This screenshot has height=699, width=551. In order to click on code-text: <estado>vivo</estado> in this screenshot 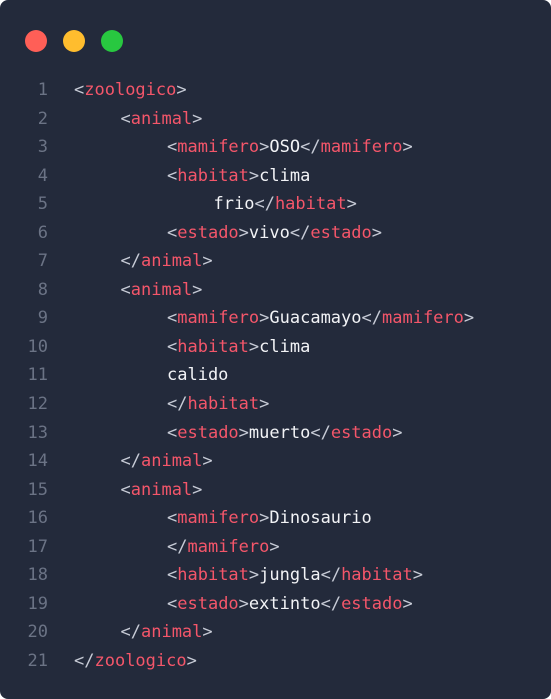, I will do `click(274, 233)`.